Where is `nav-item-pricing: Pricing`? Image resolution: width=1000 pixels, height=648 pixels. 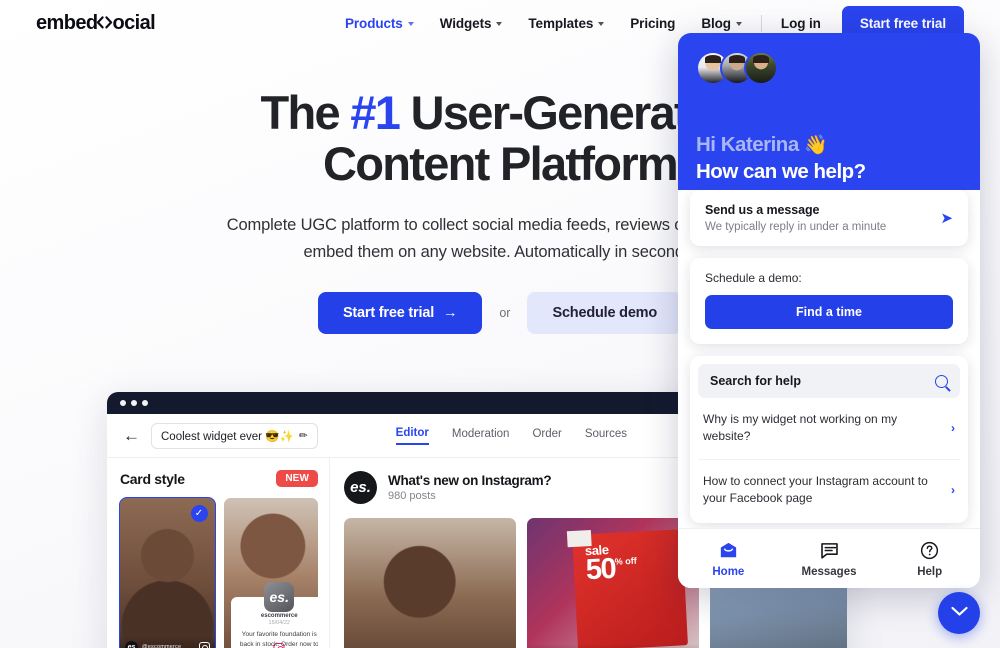
nav-item-pricing: Pricing is located at coordinates (652, 23).